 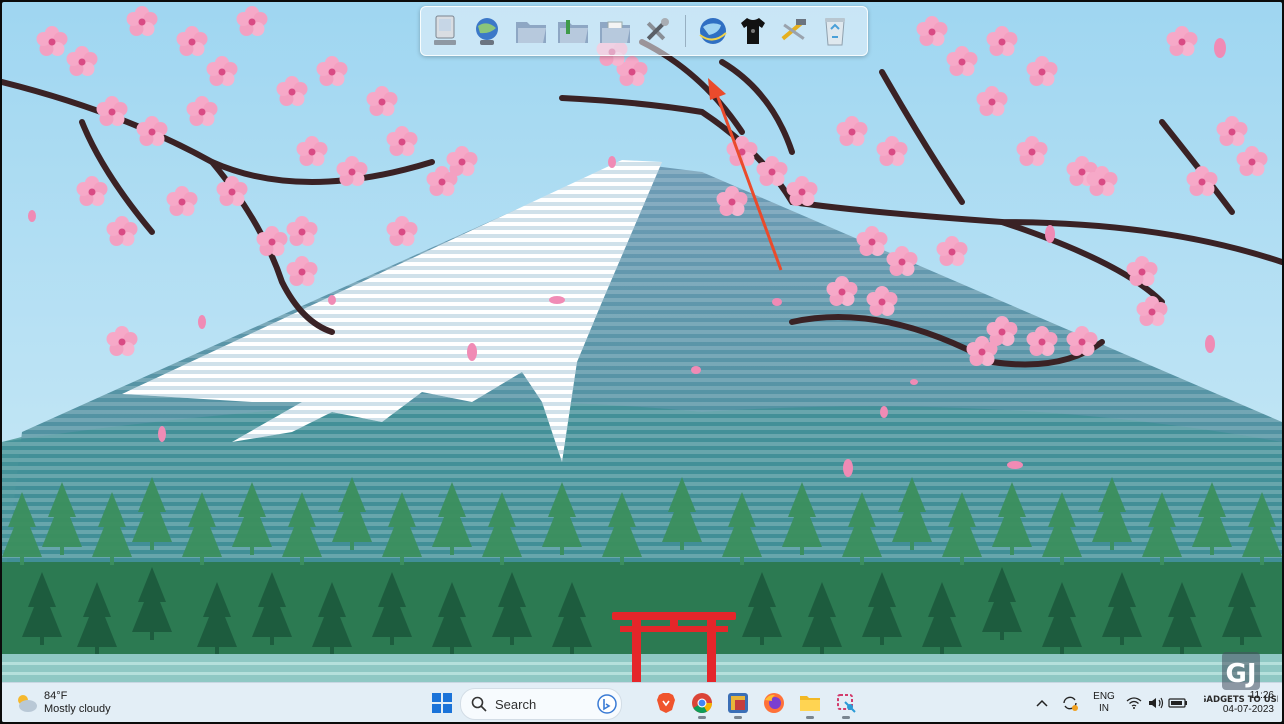 What do you see at coordinates (1156, 703) in the screenshot?
I see `volume-icon` at bounding box center [1156, 703].